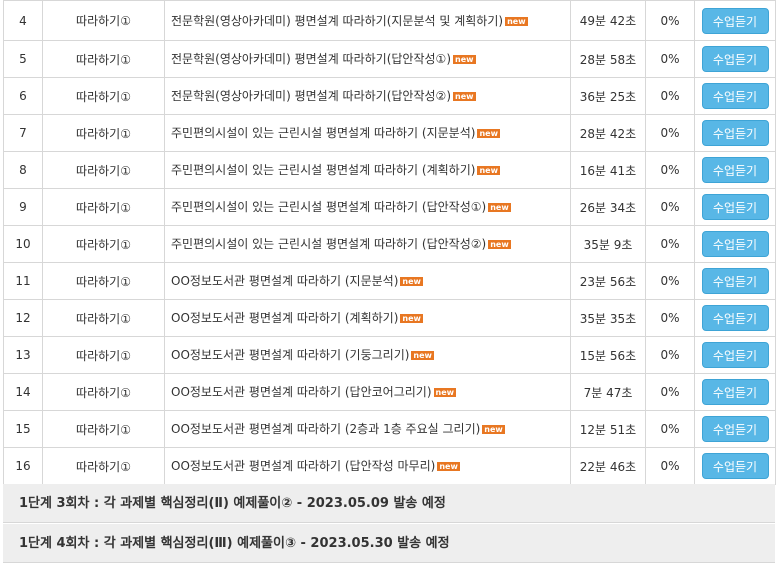 The image size is (778, 568). I want to click on lecture-duration: 15분 56초, so click(608, 355).